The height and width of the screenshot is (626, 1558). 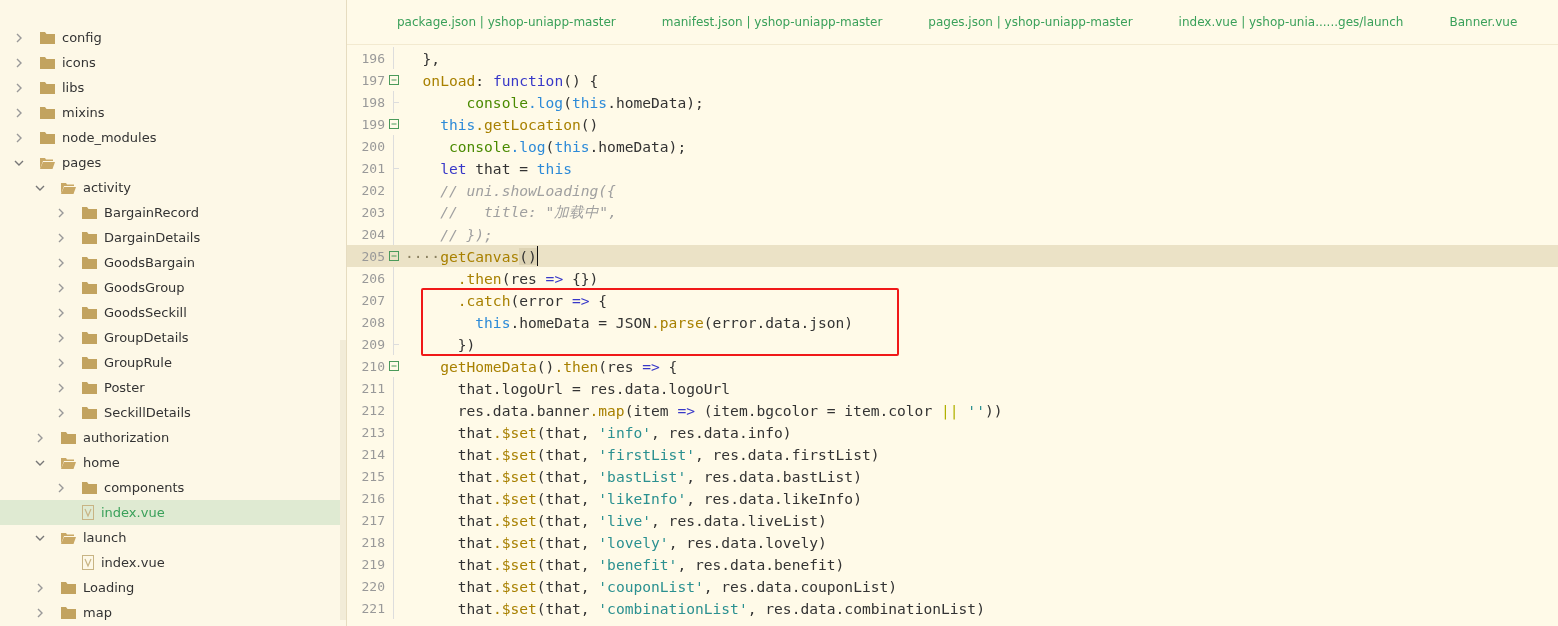 What do you see at coordinates (145, 312) in the screenshot?
I see `item-label: GoodsSeckill` at bounding box center [145, 312].